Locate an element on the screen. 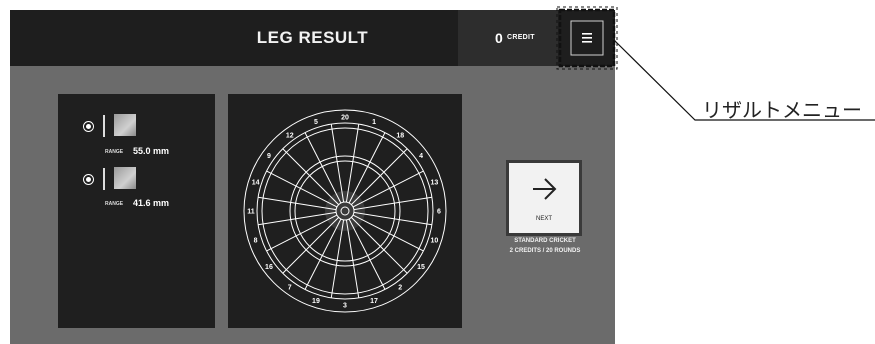 The height and width of the screenshot is (344, 875). board-number: 16 is located at coordinates (269, 267).